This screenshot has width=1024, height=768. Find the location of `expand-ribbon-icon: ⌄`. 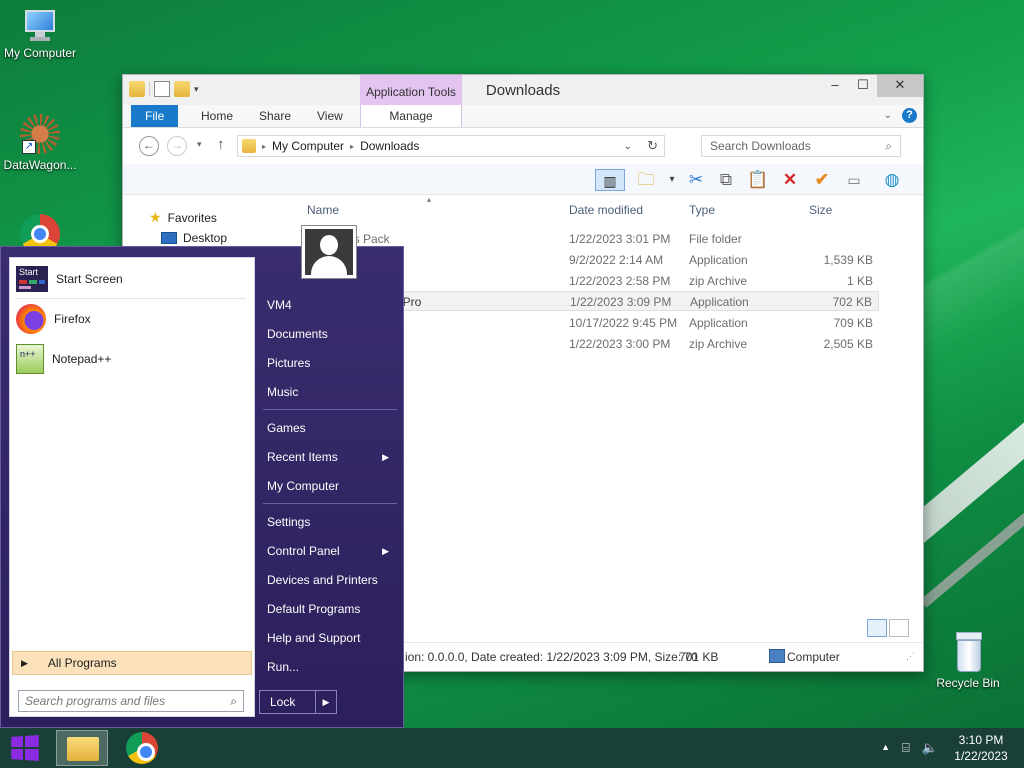

expand-ribbon-icon: ⌄ is located at coordinates (888, 115).